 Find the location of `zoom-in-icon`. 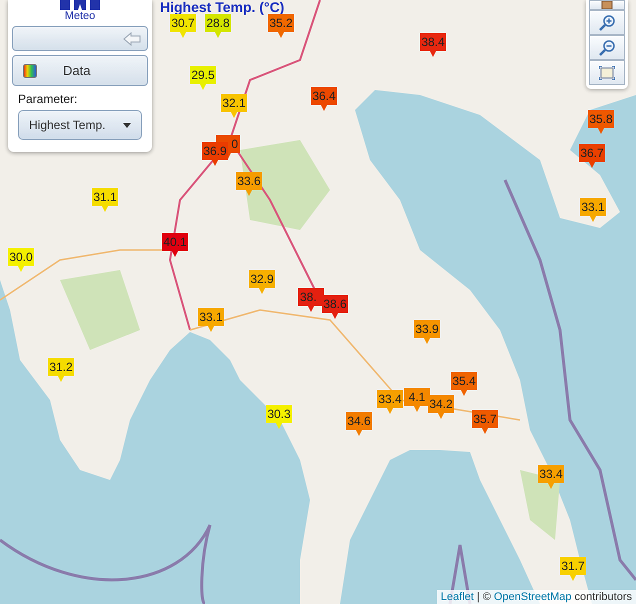

zoom-in-icon is located at coordinates (607, 23).